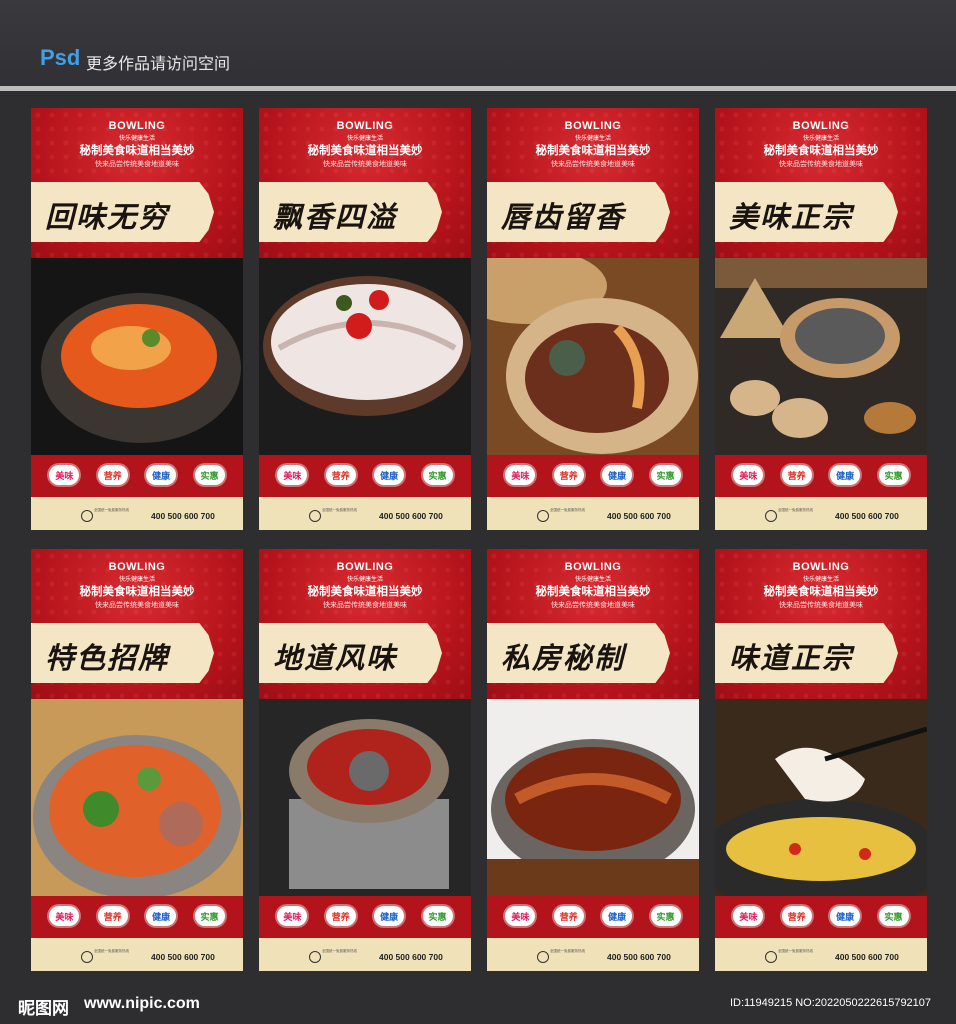  I want to click on watermark-logo: 昵图网, so click(43, 1009).